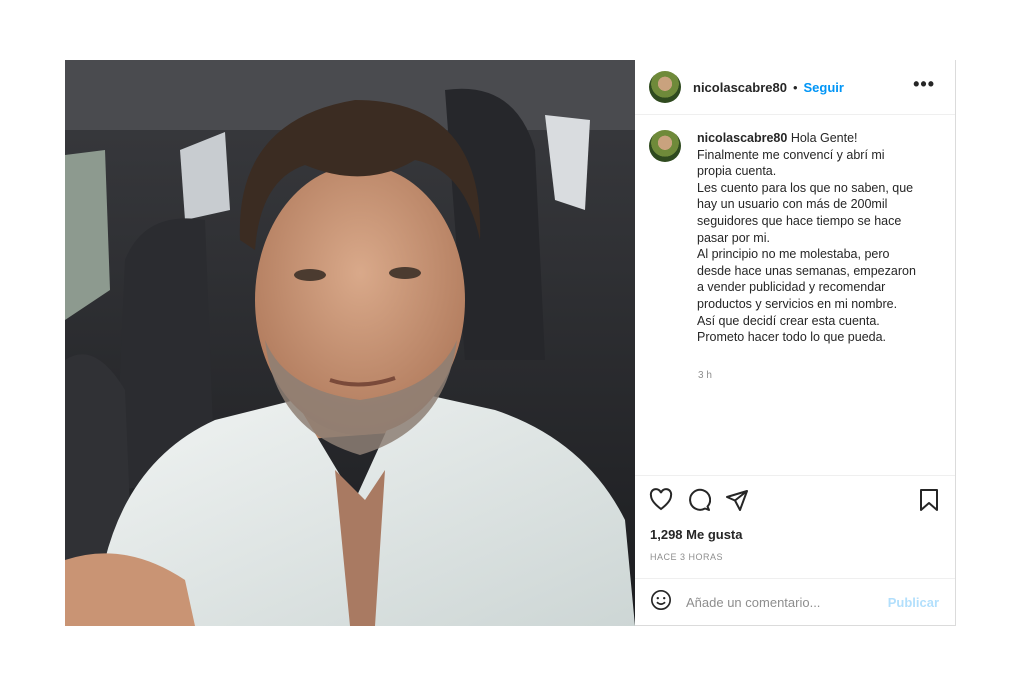 This screenshot has height=685, width=1024. I want to click on smiley-icon, so click(661, 602).